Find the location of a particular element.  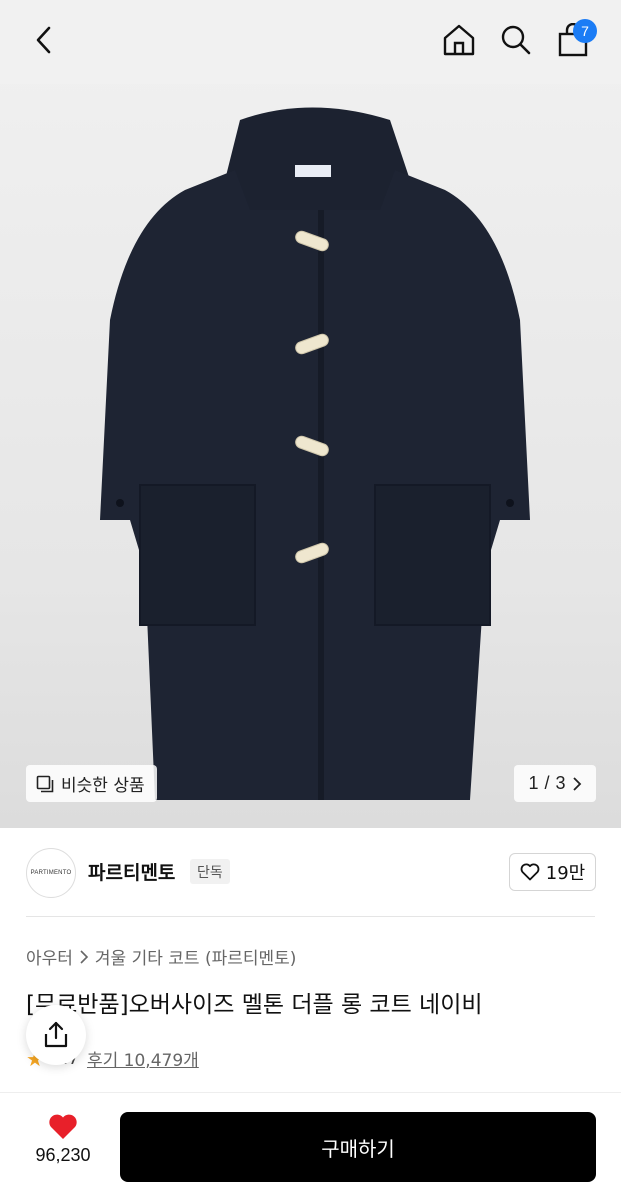

divider is located at coordinates (310, 916).